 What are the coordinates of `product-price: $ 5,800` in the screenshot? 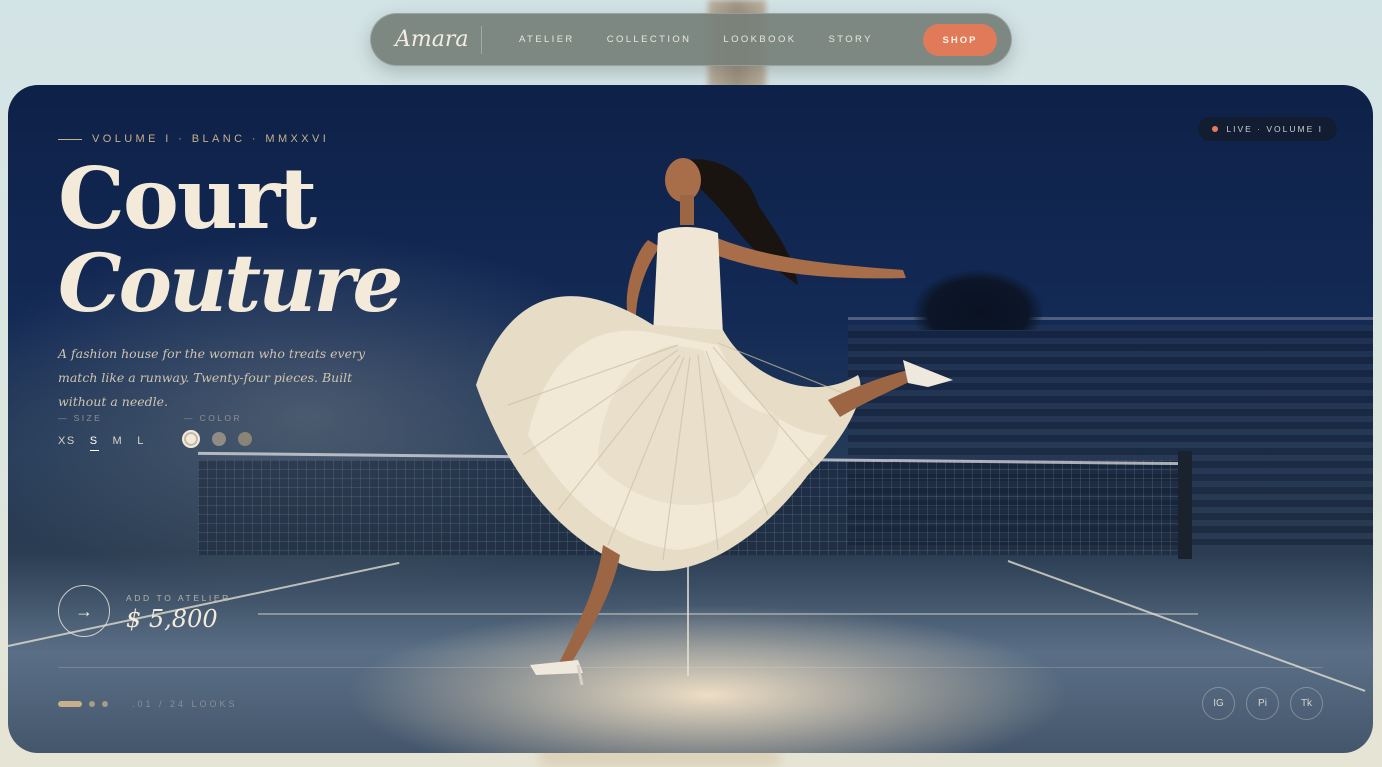 It's located at (172, 619).